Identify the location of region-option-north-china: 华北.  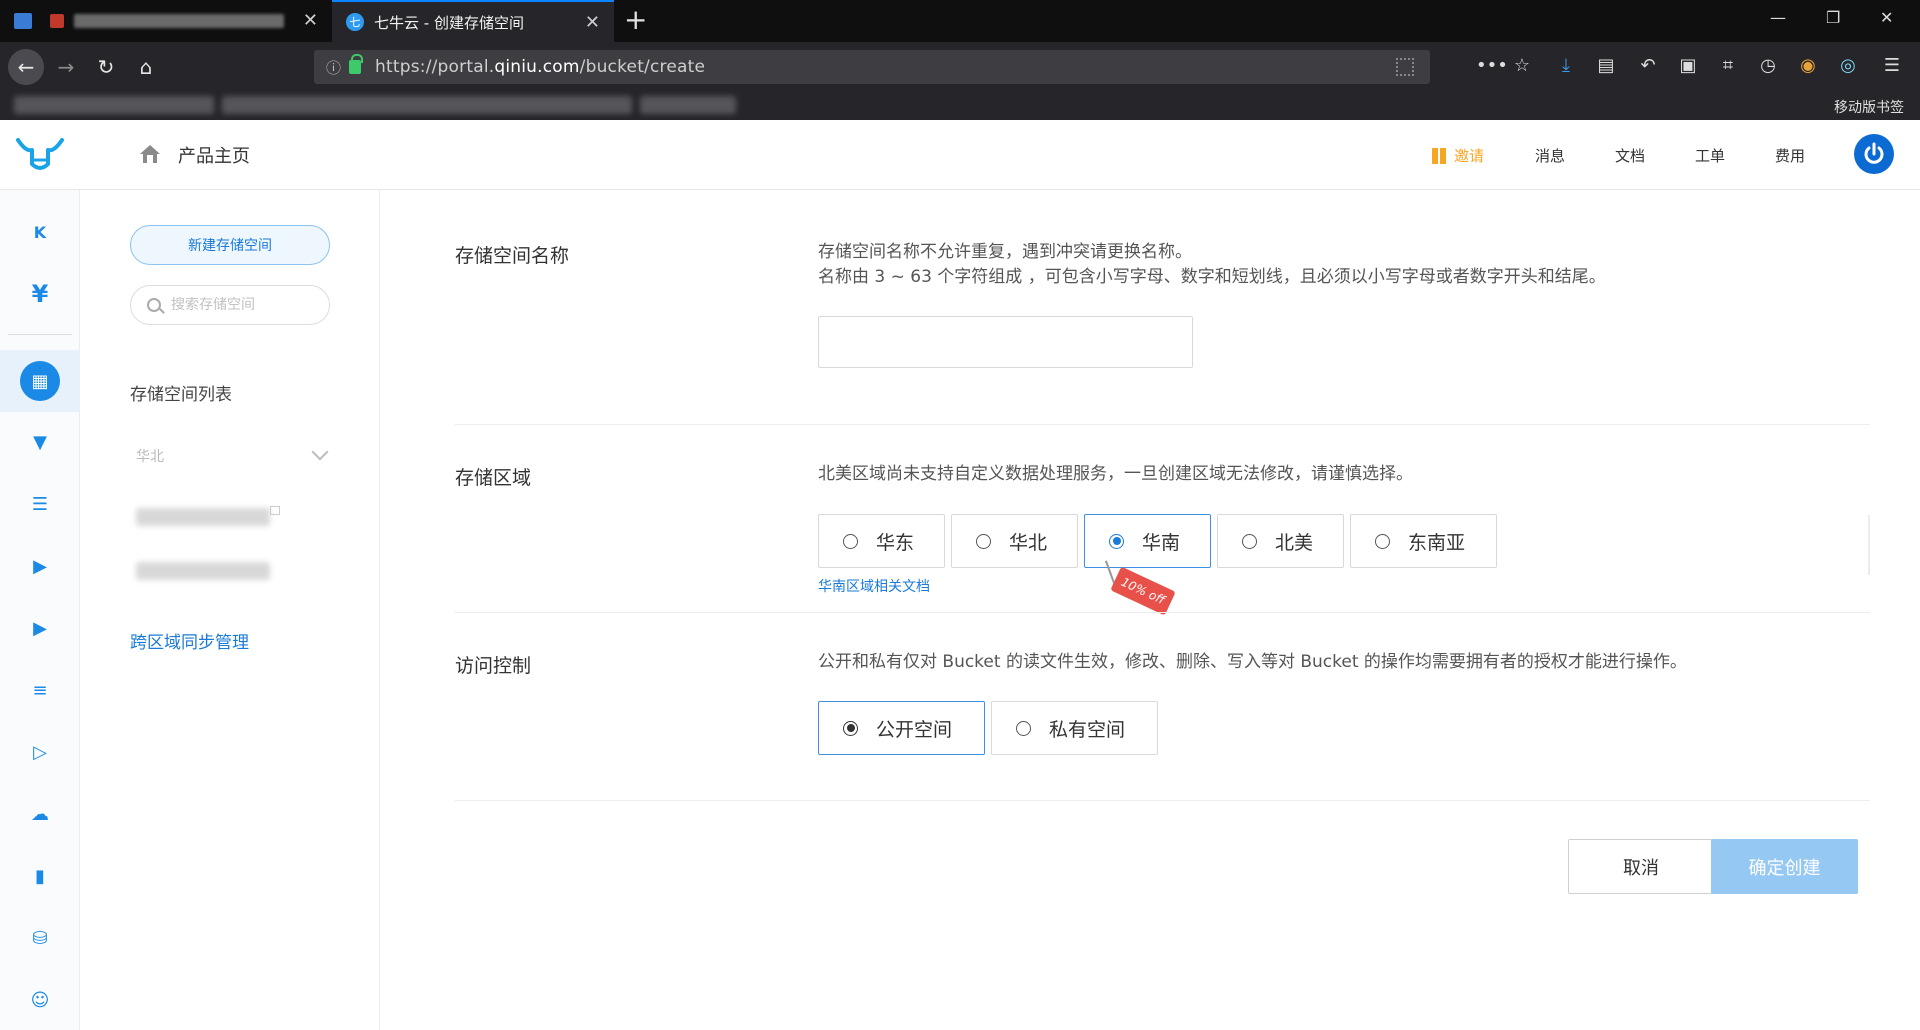
(1014, 541).